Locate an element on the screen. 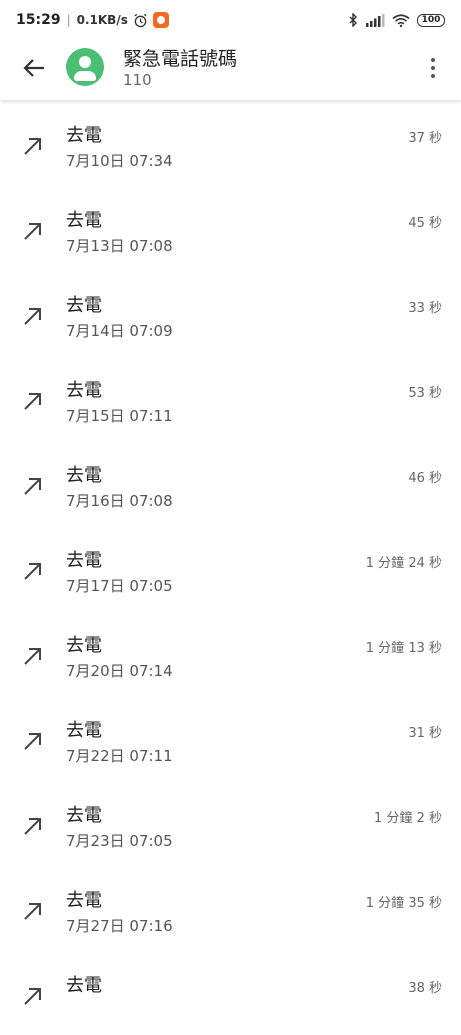  call-duration: 45 秒 is located at coordinates (425, 223).